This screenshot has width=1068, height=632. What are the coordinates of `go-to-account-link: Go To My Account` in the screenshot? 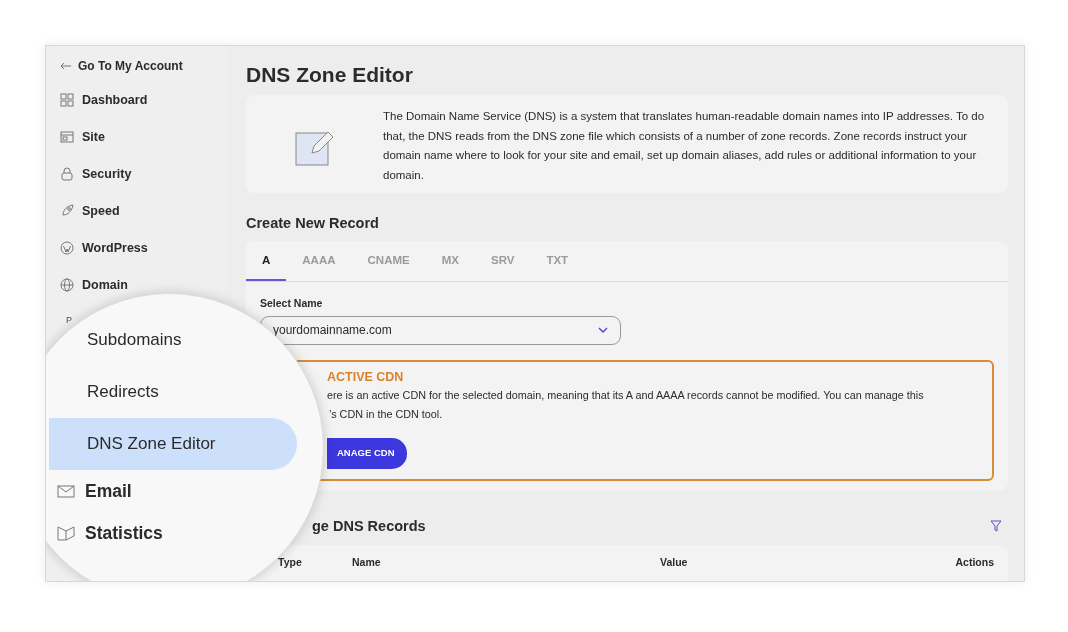 It's located at (121, 66).